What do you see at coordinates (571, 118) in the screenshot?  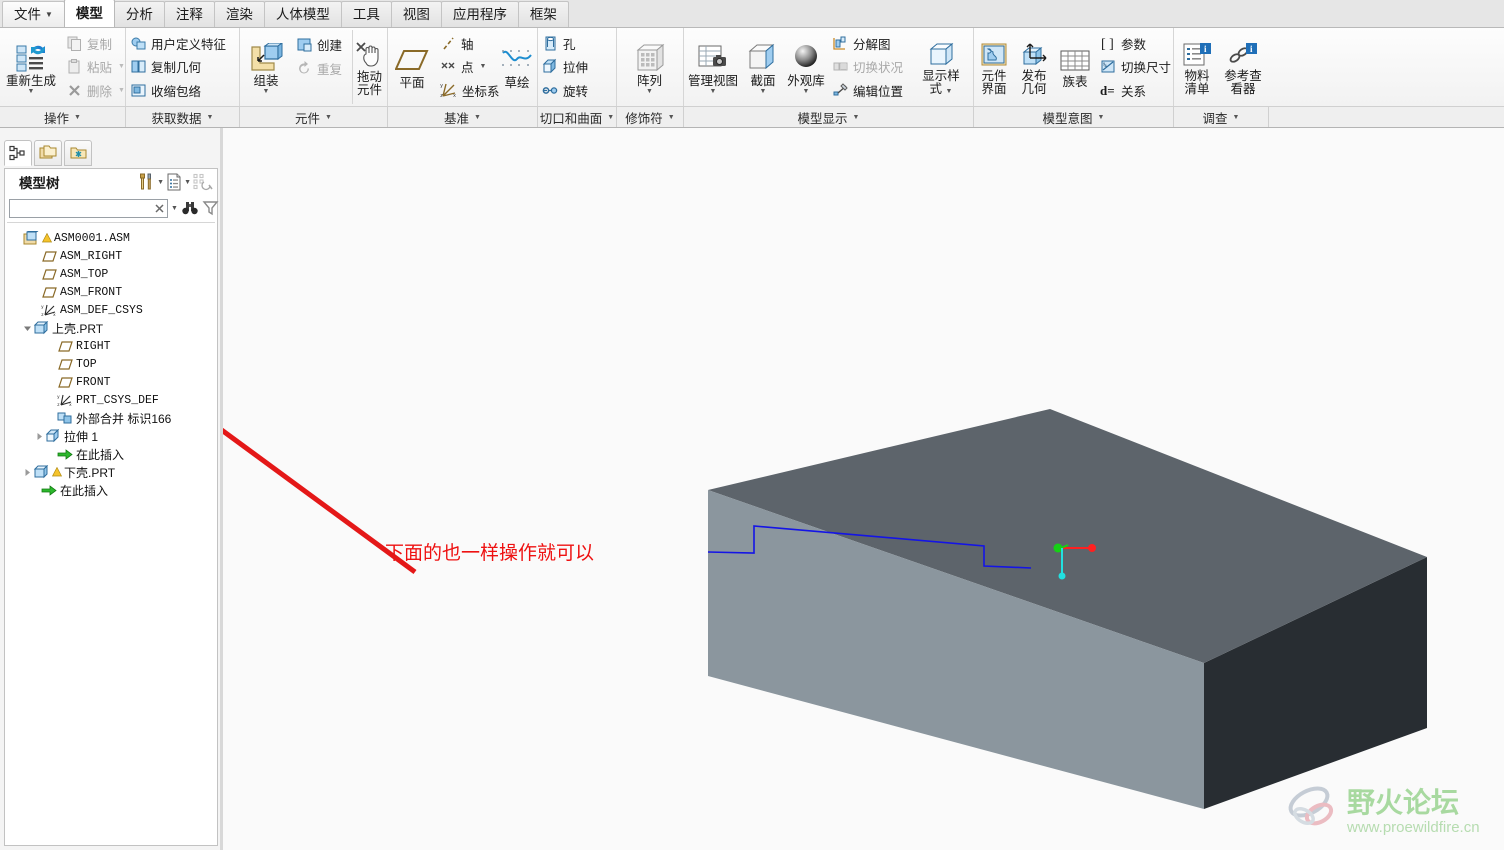 I see `group-label-cut-surface-text: 切口和曲面` at bounding box center [571, 118].